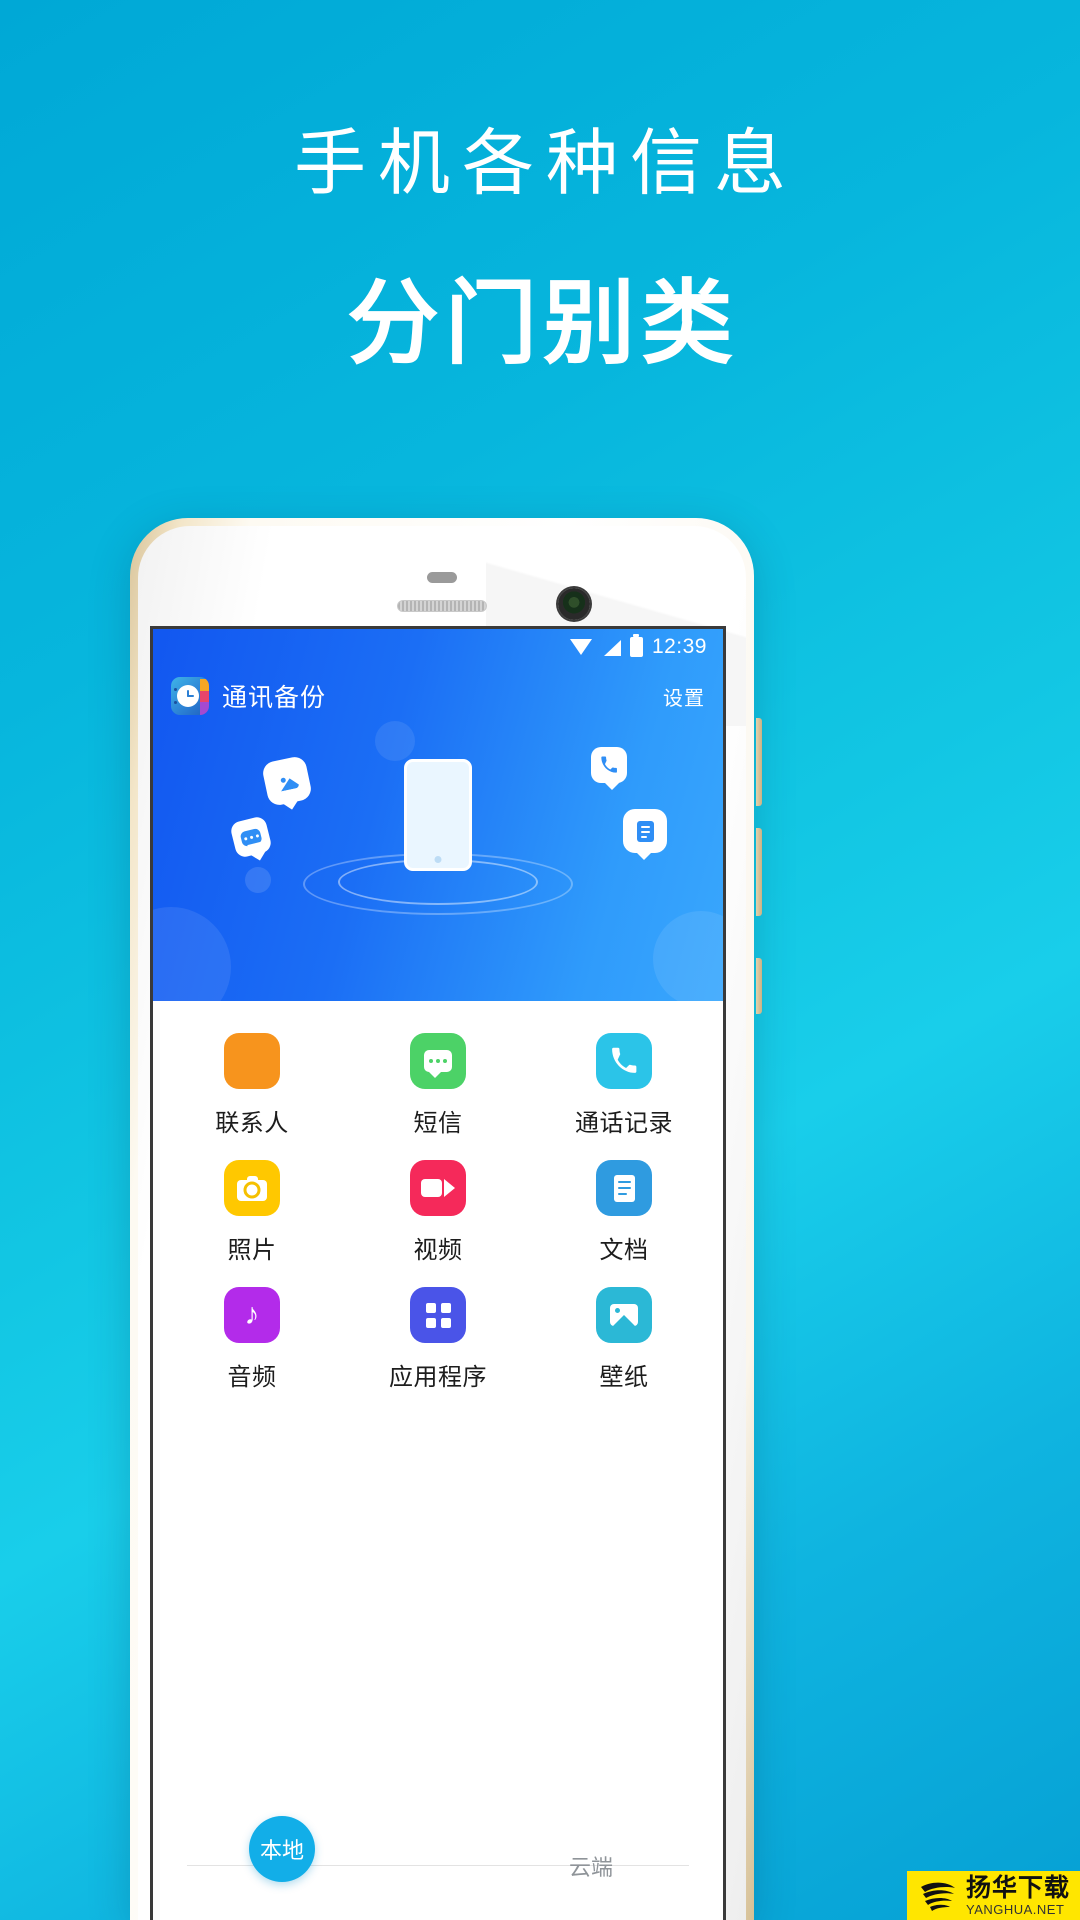 The width and height of the screenshot is (1080, 1920). What do you see at coordinates (1015, 1909) in the screenshot?
I see `watermark-en: YANGHUA.NET` at bounding box center [1015, 1909].